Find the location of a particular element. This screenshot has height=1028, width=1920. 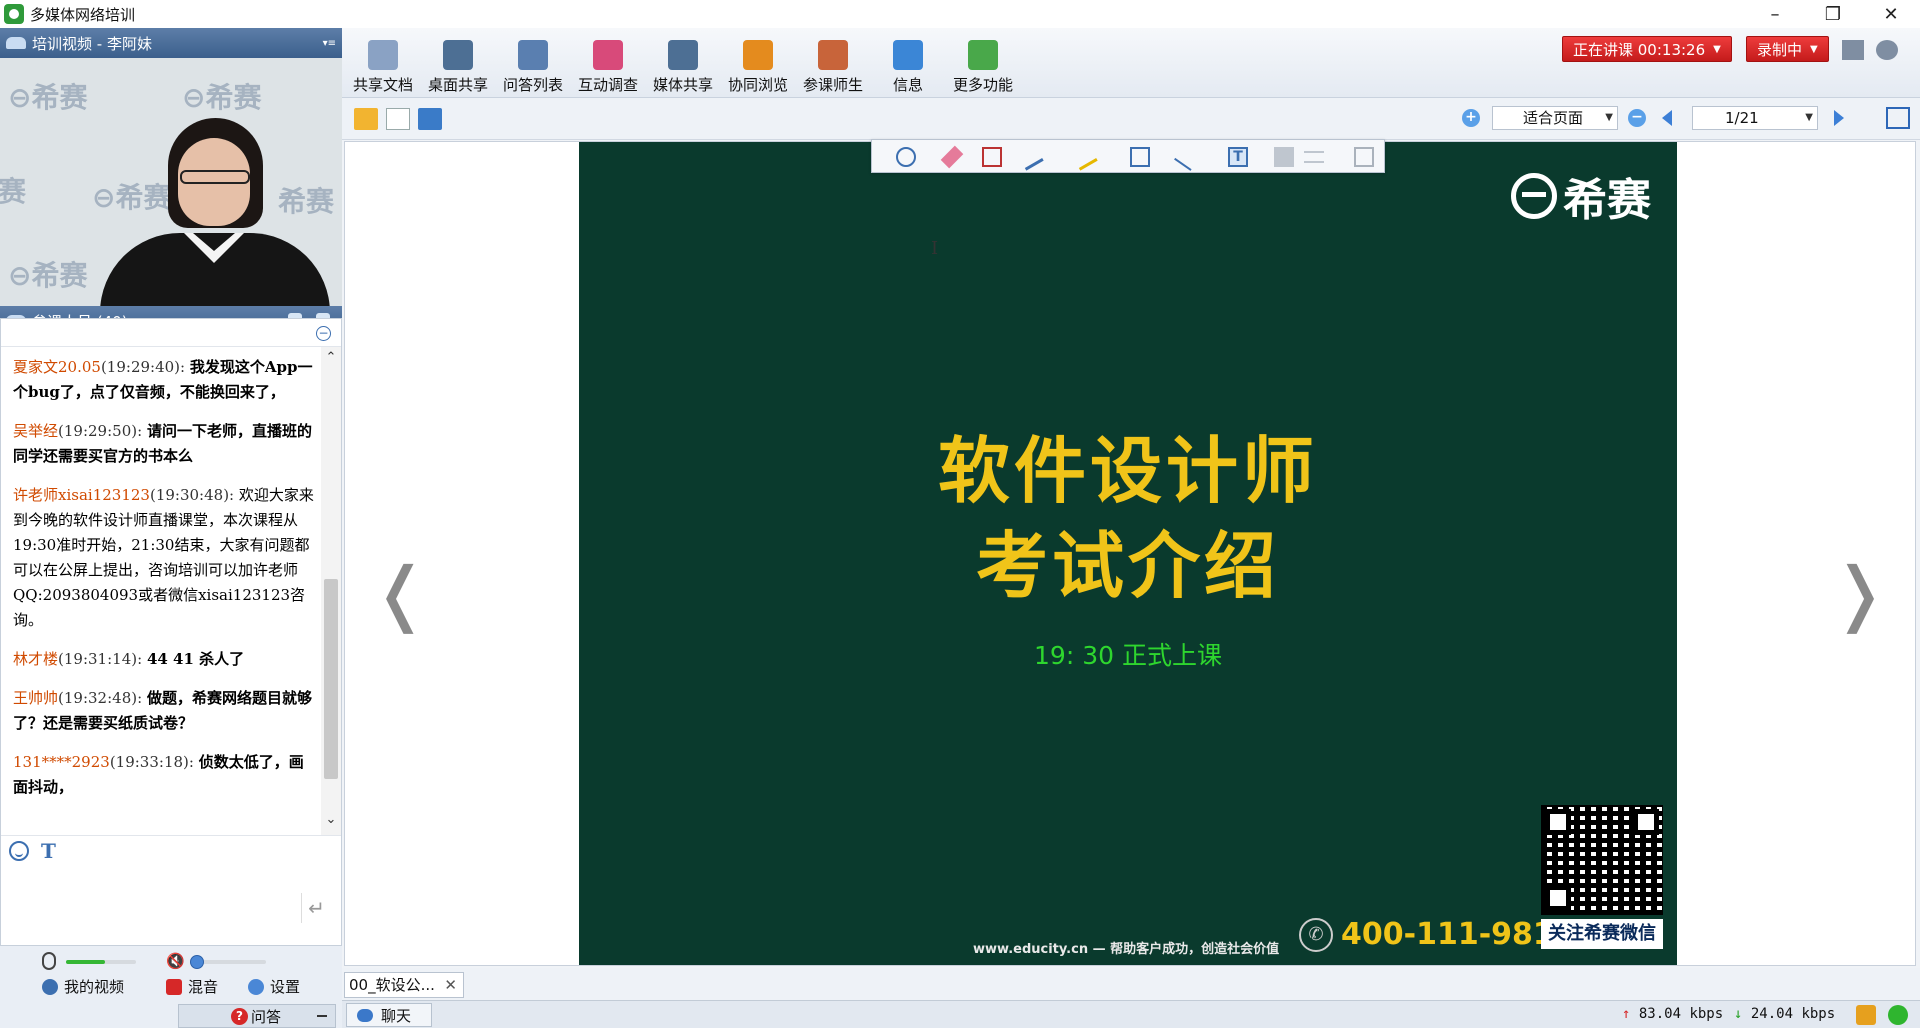

speaker-muted-icon: 🔇 is located at coordinates (175, 961).